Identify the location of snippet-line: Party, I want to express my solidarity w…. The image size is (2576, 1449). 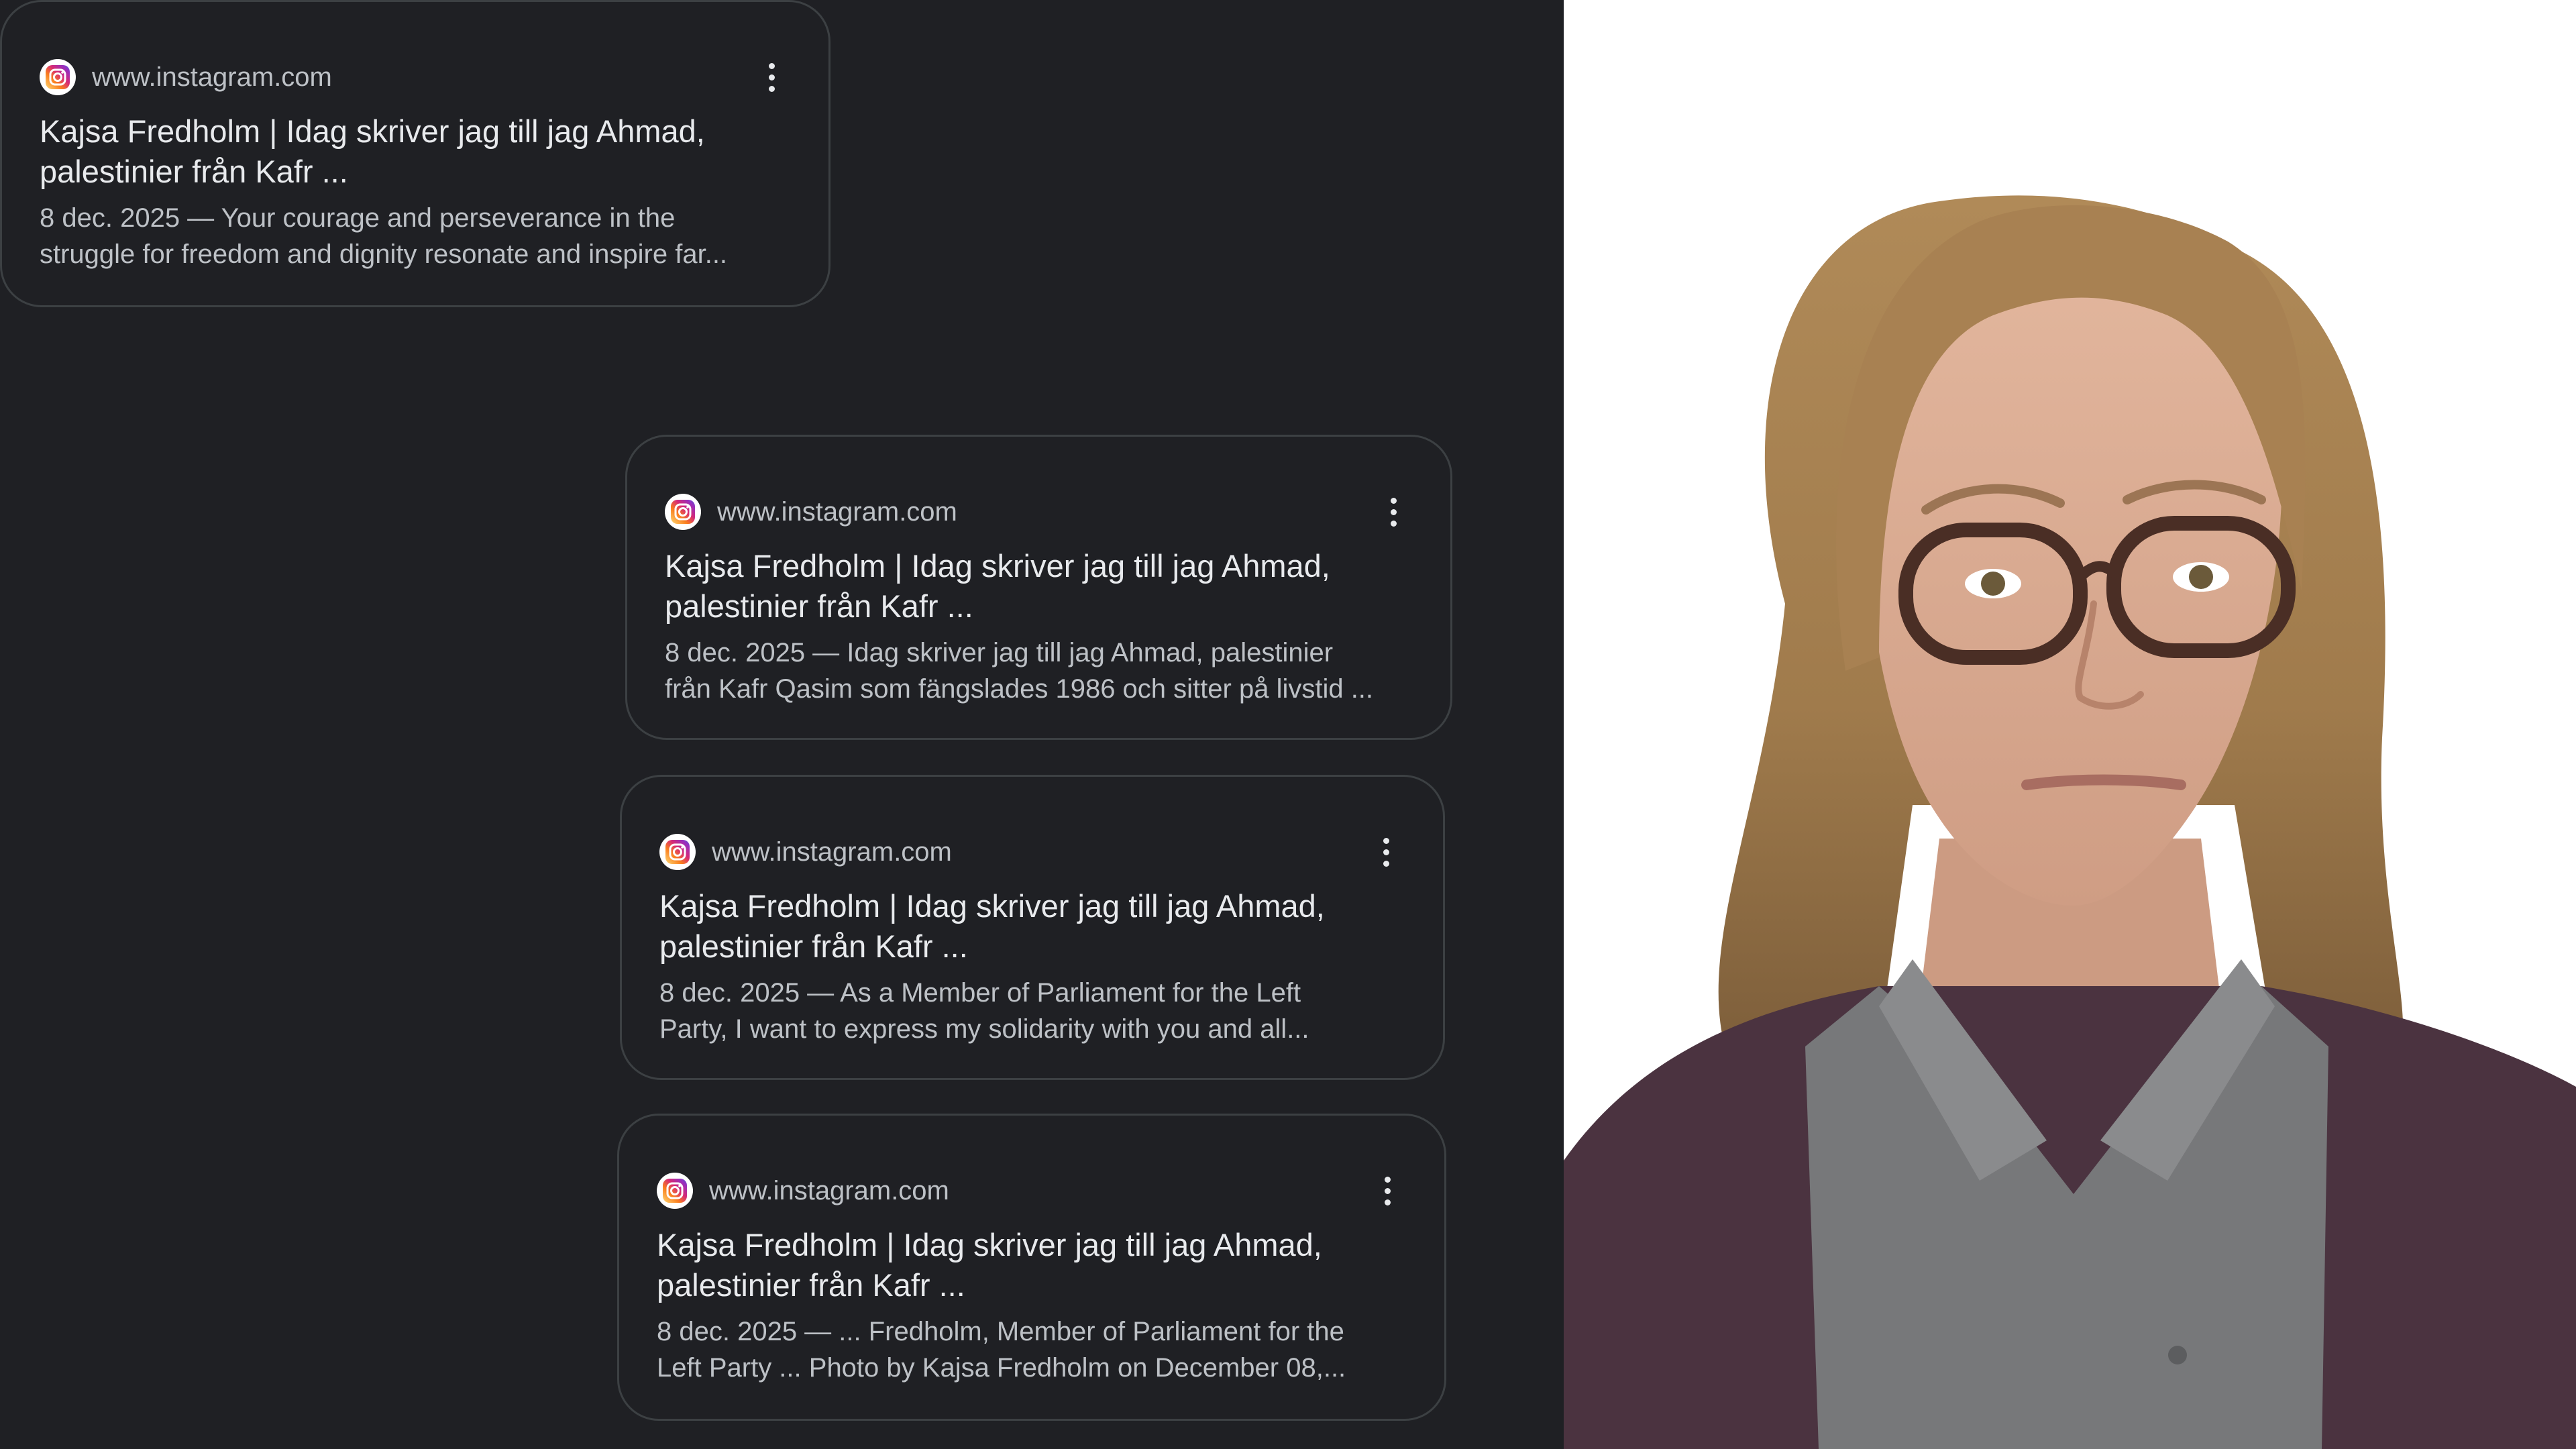
(984, 1029).